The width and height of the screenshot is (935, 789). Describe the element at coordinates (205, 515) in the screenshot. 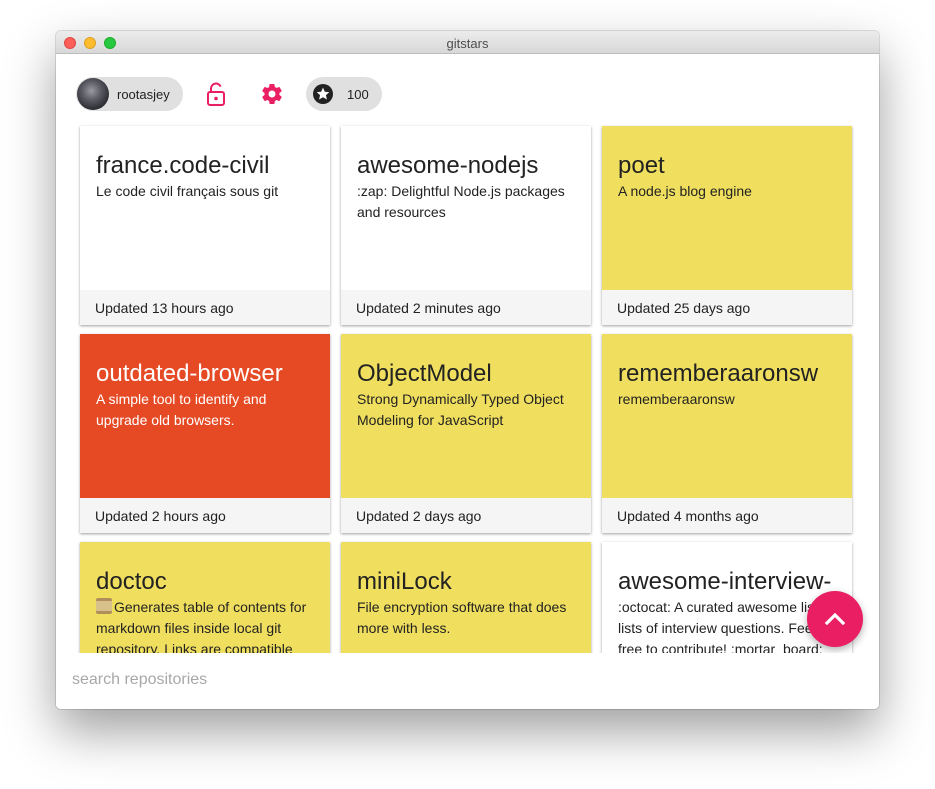

I see `repo-updated: Updated 2 hours ago` at that location.